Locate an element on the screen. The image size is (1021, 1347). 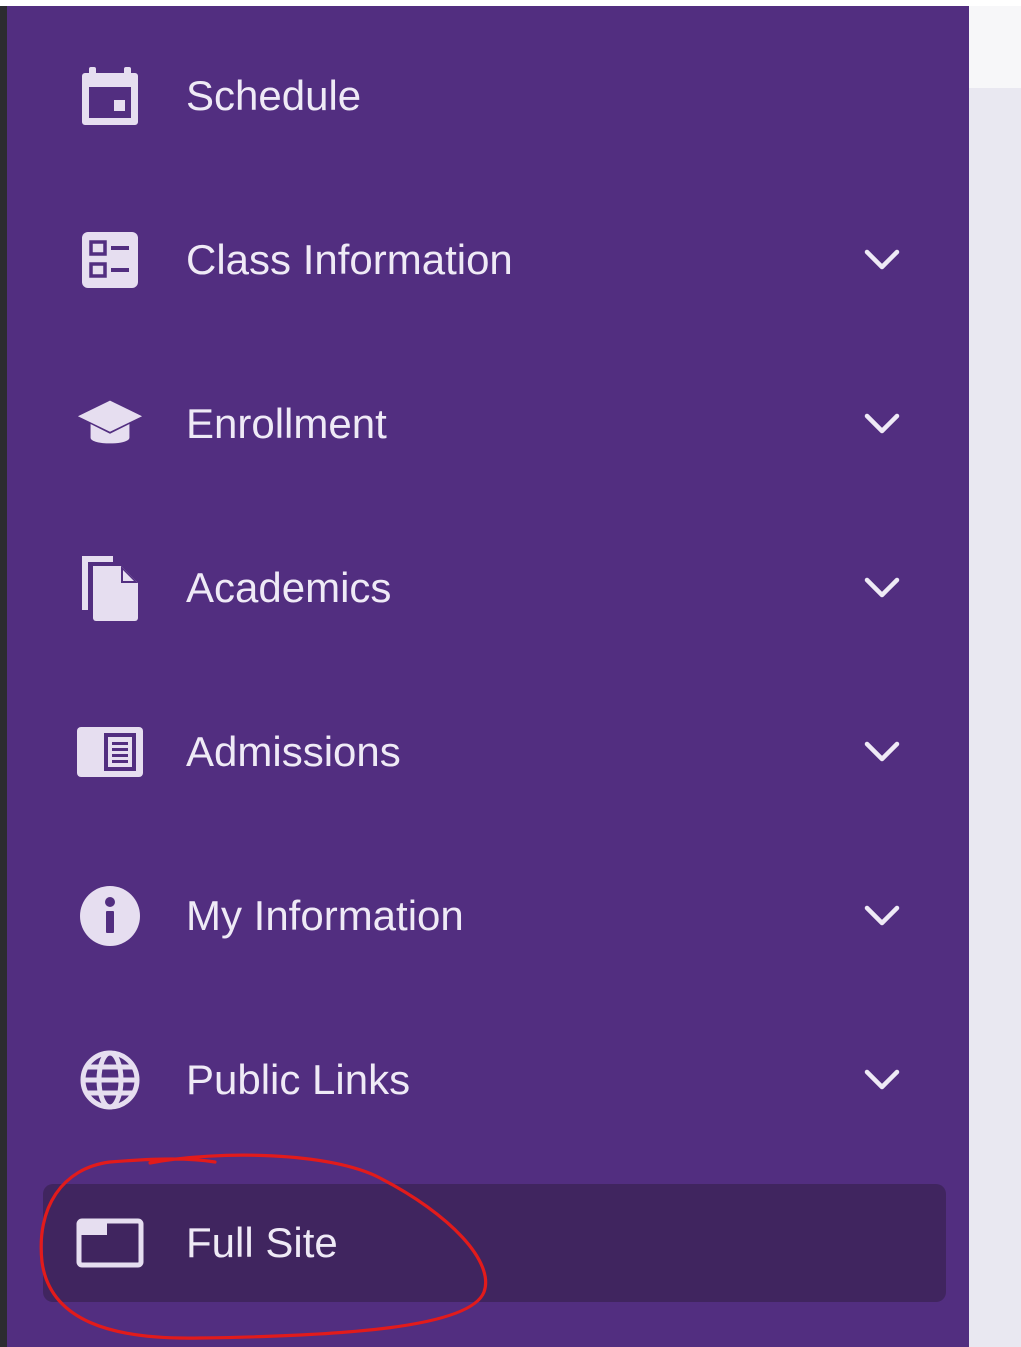
sidebar-item-my-information: My Information is located at coordinates (494, 916).